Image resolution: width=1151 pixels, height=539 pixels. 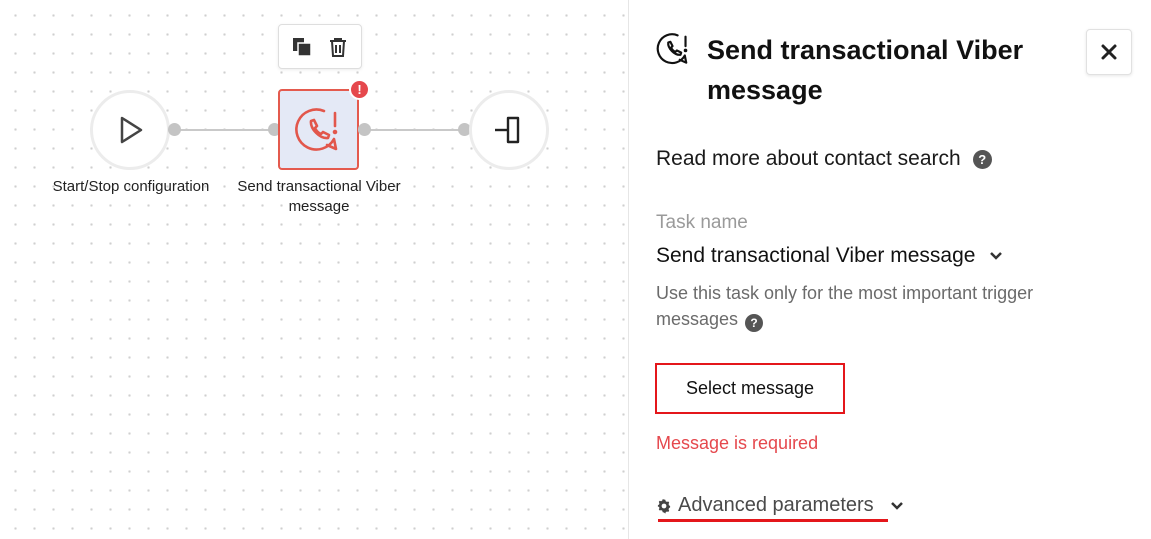 What do you see at coordinates (319, 196) in the screenshot?
I see `node-label-send-viber: Send transactional Viber message` at bounding box center [319, 196].